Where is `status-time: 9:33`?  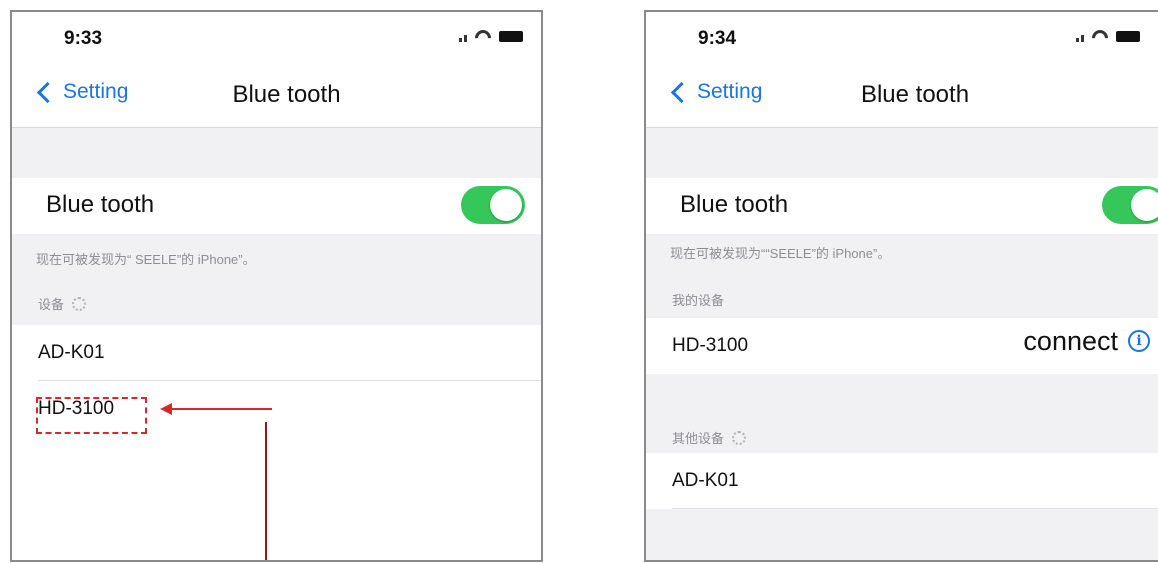 status-time: 9:33 is located at coordinates (83, 38).